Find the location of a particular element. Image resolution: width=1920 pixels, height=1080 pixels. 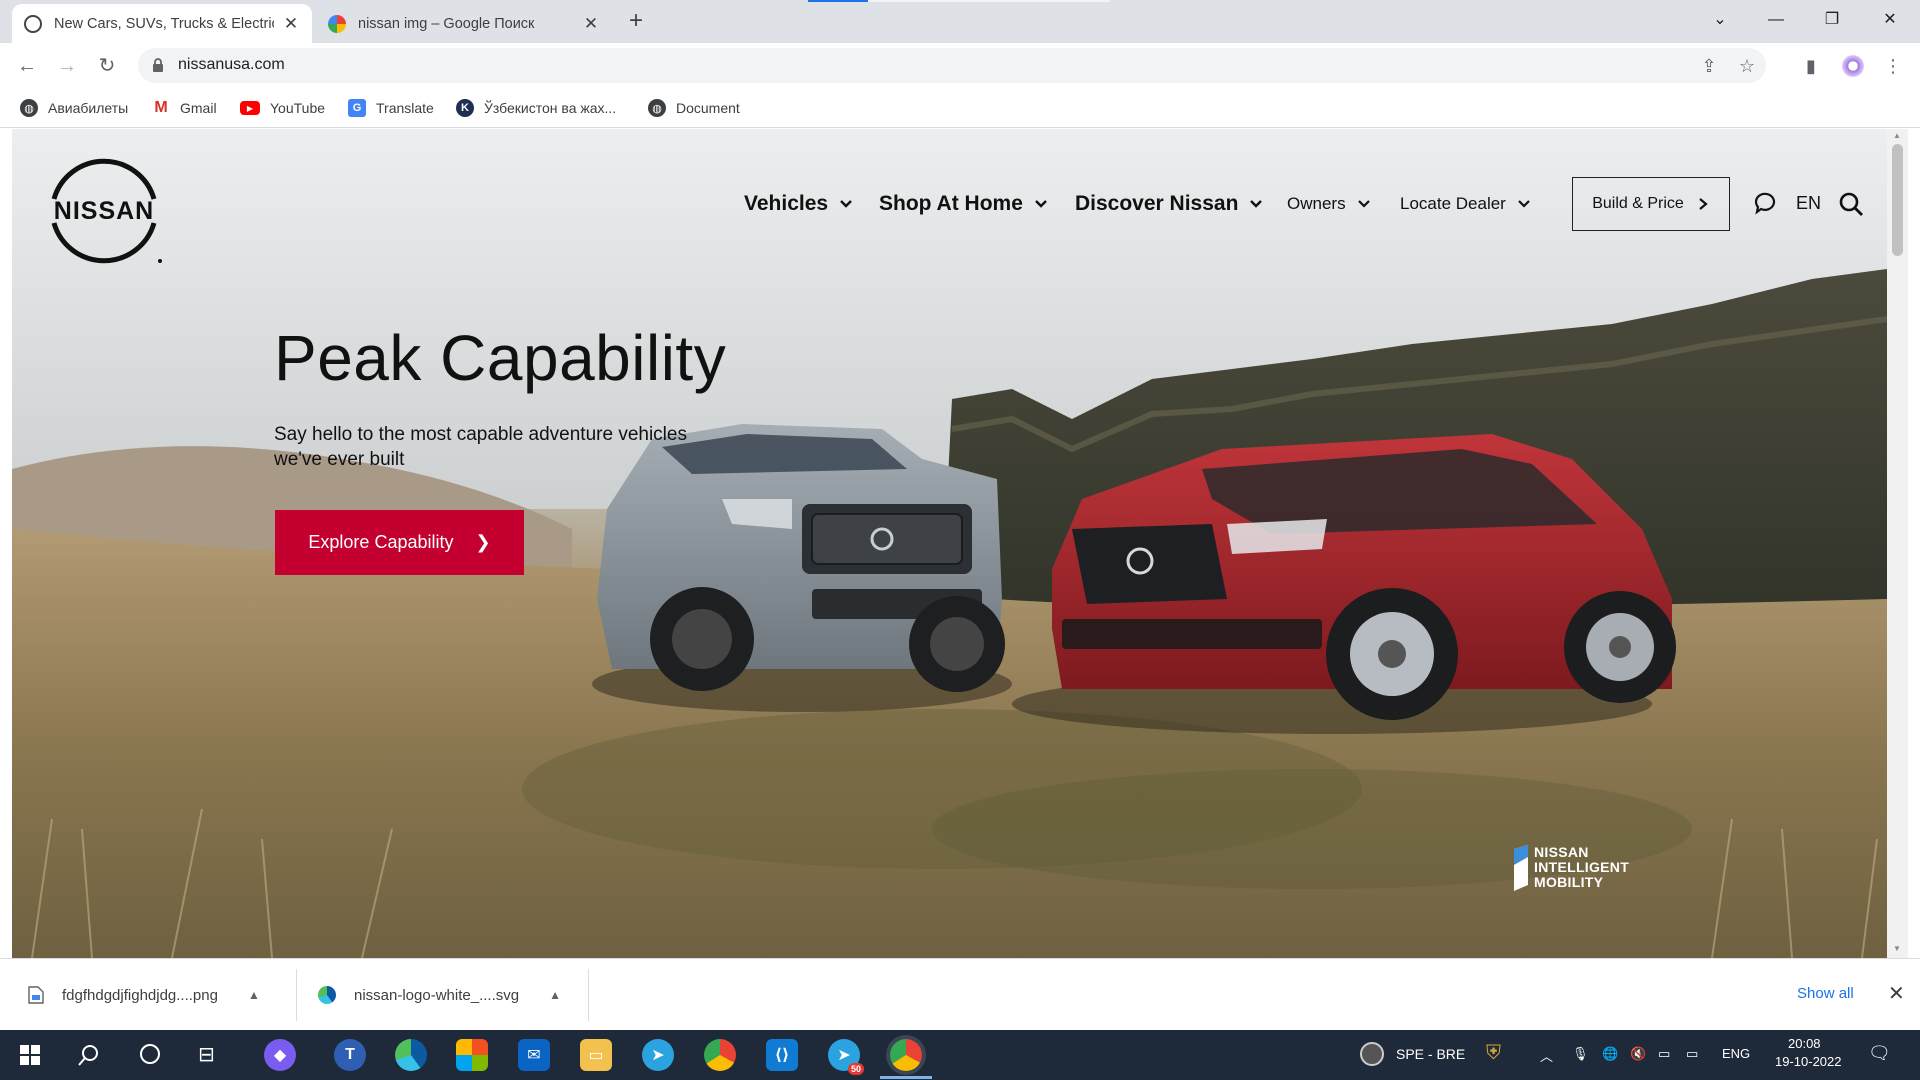

network-icon: 🌐 is located at coordinates (1610, 1054).